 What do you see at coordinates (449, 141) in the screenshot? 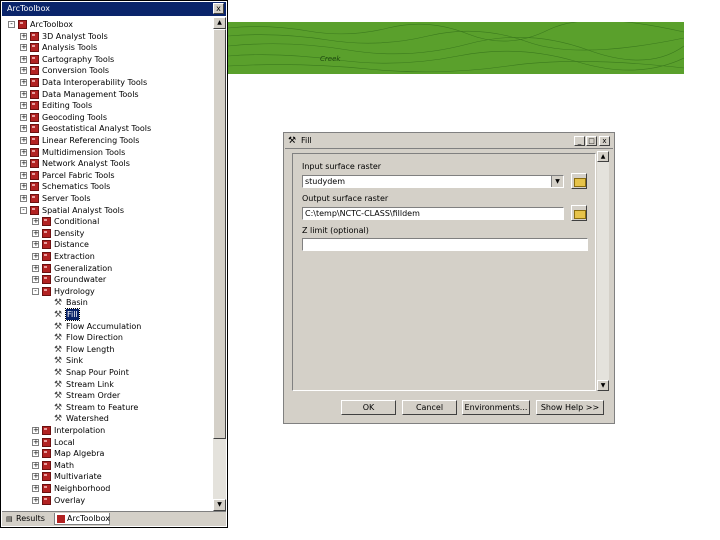
I see `fill-titlebar: ⚒ Fill _ □ x` at bounding box center [449, 141].